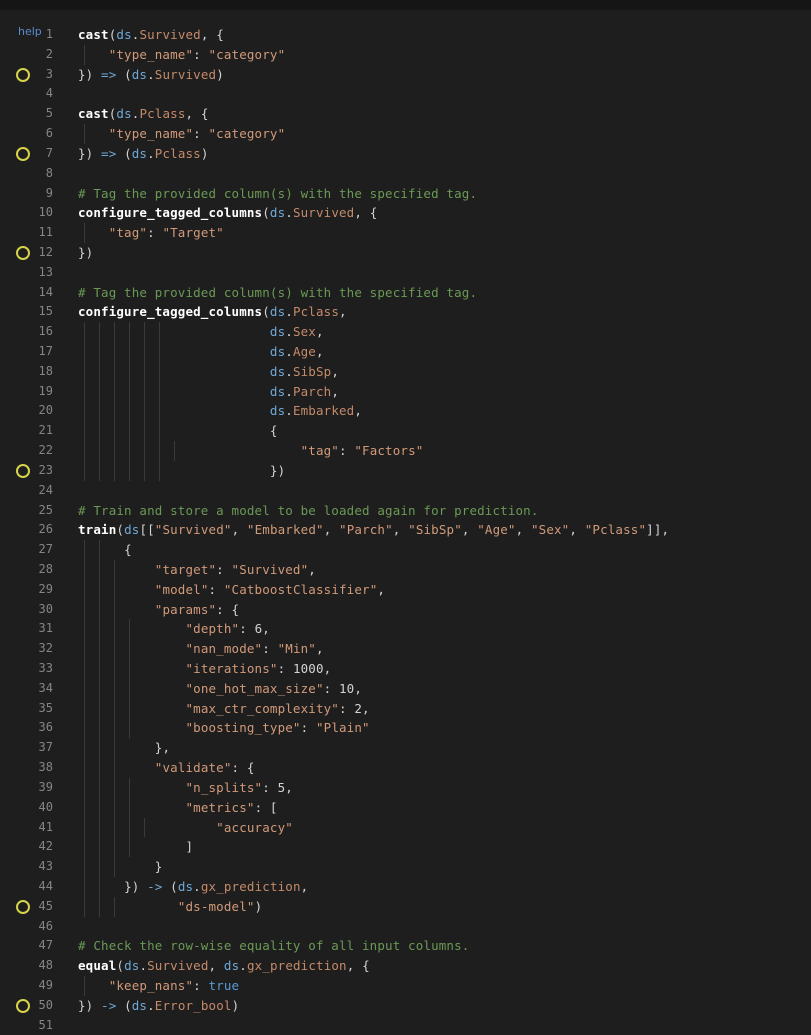 Image resolution: width=811 pixels, height=1035 pixels. I want to click on code-line: 22 "tag": "Factors", so click(409, 451).